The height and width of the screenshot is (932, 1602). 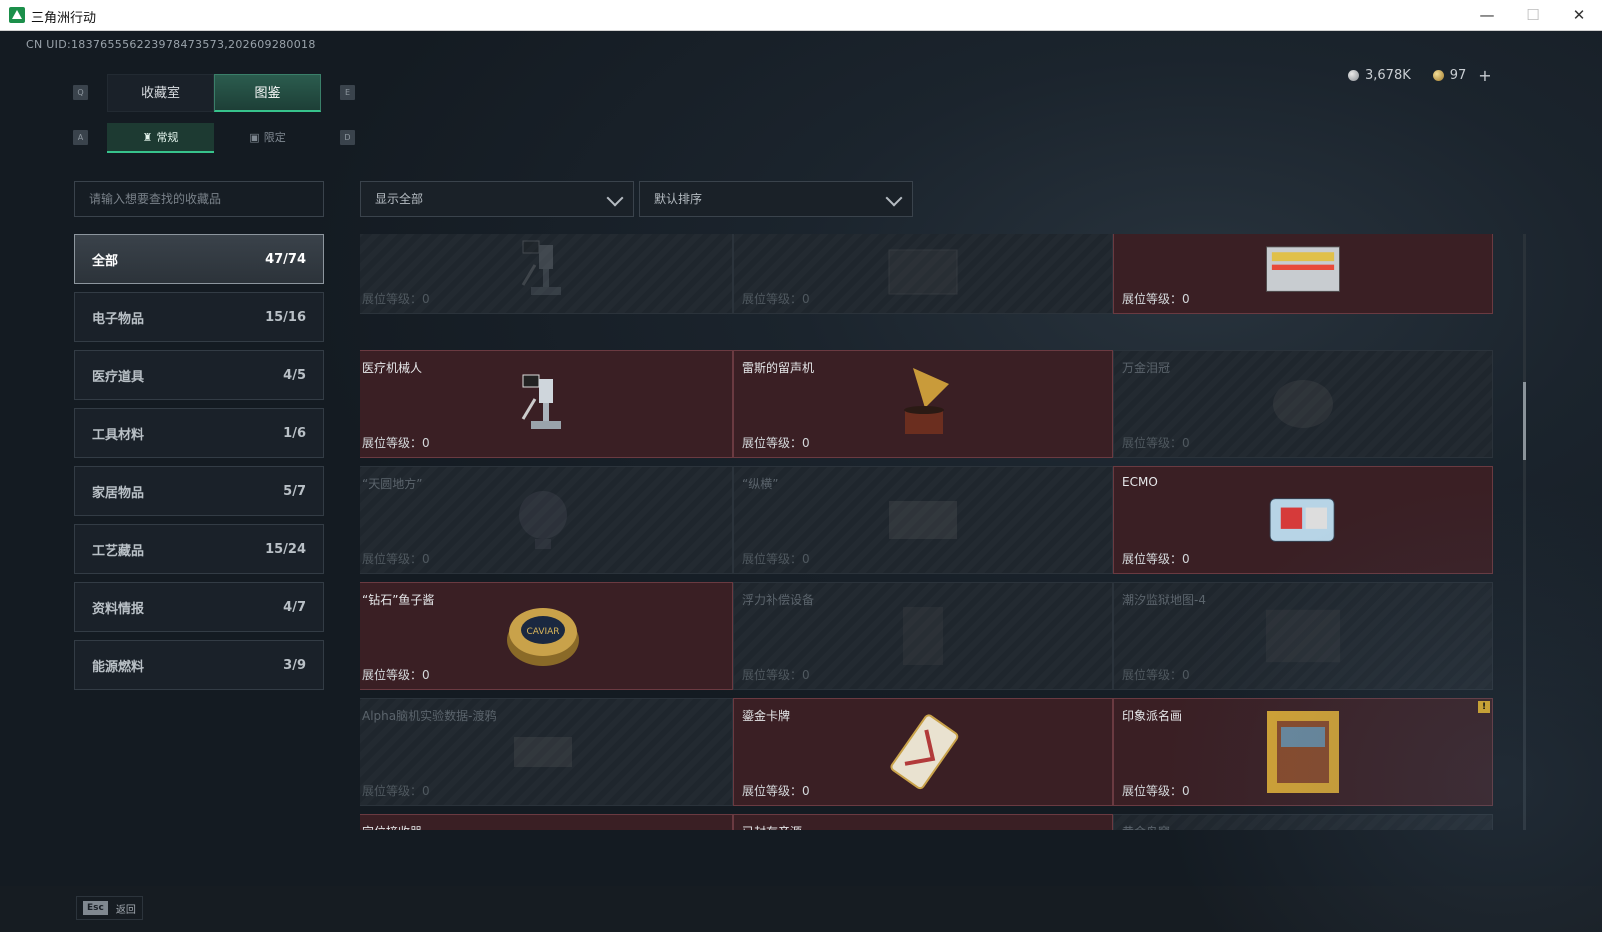 I want to click on item-name: 黄金鸟窝, so click(x=1146, y=826).